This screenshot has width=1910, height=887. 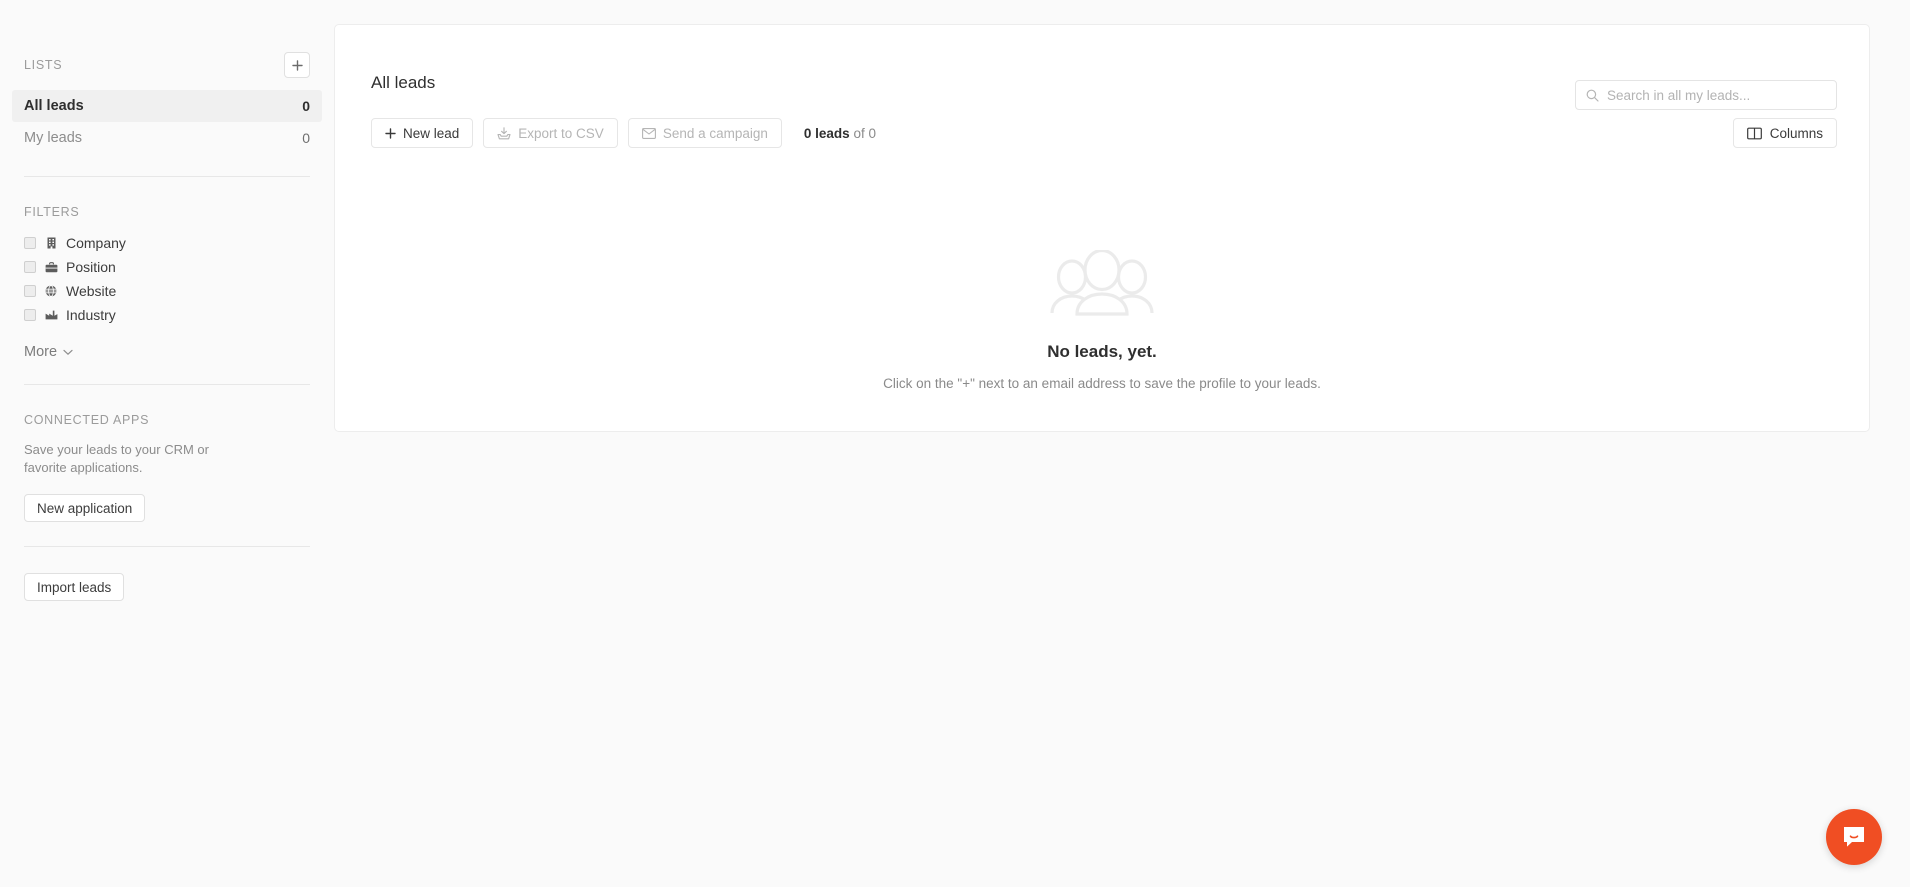 I want to click on export-csv-button: Export to CSV, so click(x=550, y=133).